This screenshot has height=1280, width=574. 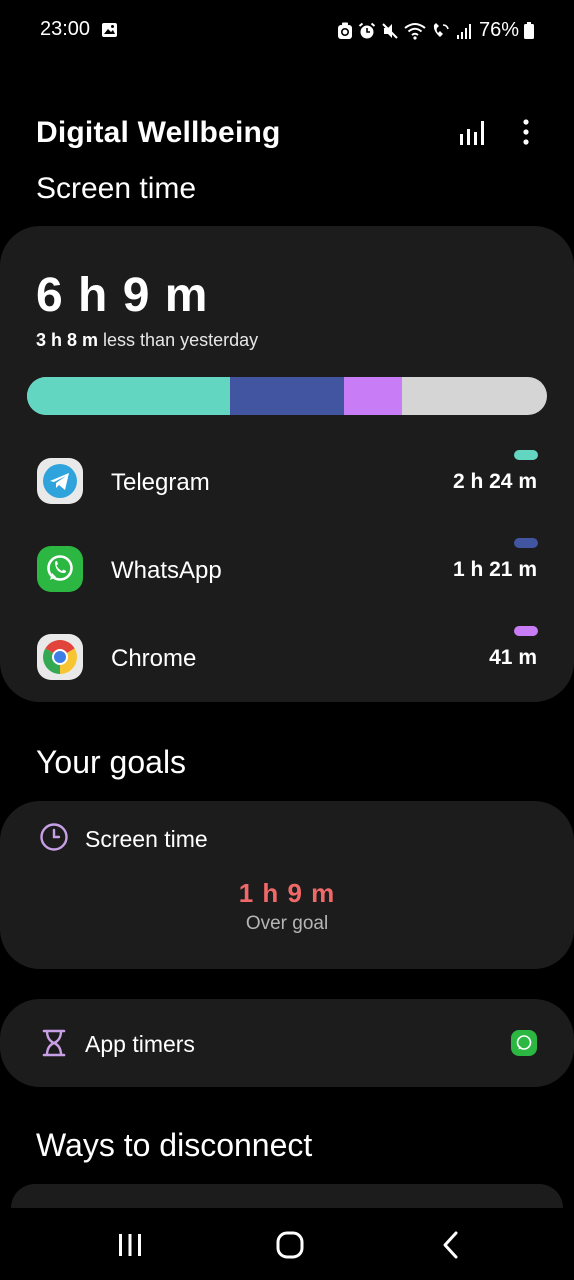 I want to click on mute-icon, so click(x=390, y=30).